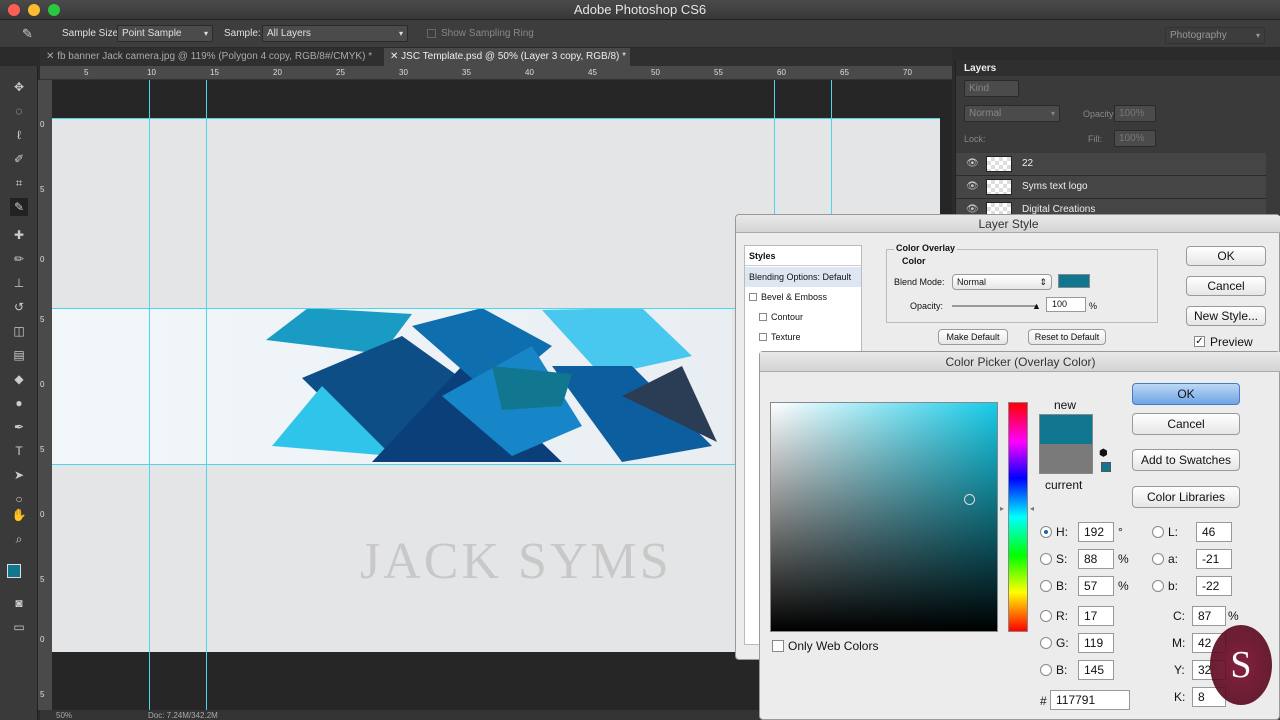 Image resolution: width=1280 pixels, height=720 pixels. Describe the element at coordinates (1135, 138) in the screenshot. I see `fill-field: 100%` at that location.